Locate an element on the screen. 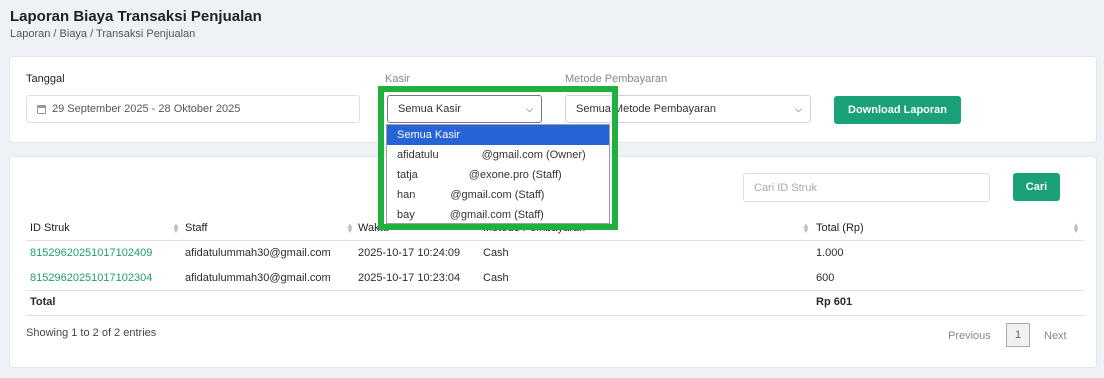 The image size is (1104, 378). kasir-option: tatja @exone.pro (Staff) is located at coordinates (498, 175).